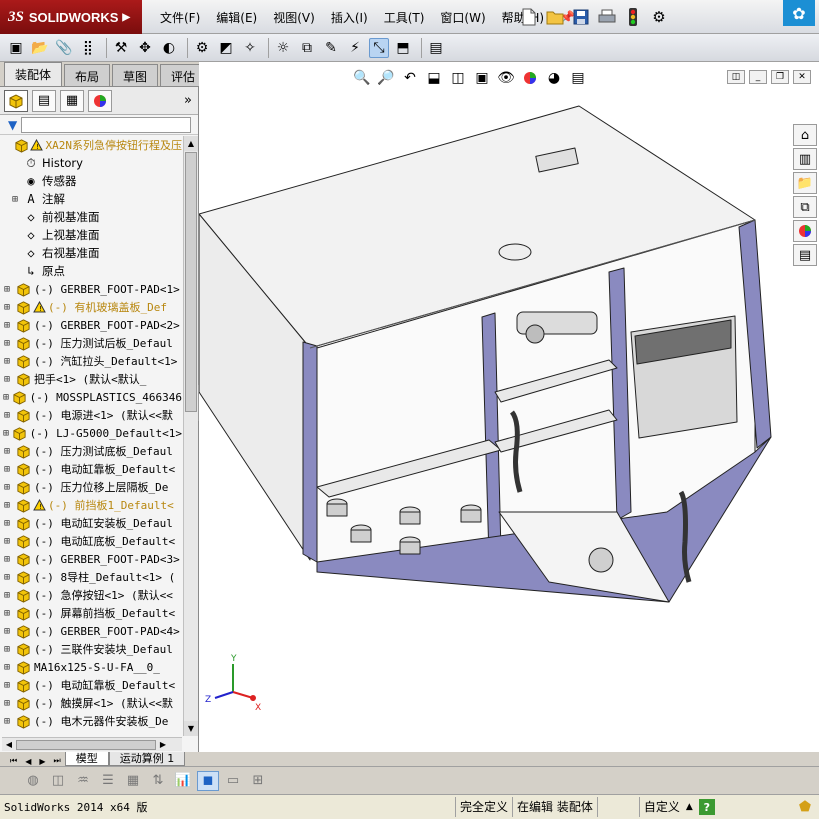 Image resolution: width=819 pixels, height=819 pixels. I want to click on print-icon, so click(607, 17).